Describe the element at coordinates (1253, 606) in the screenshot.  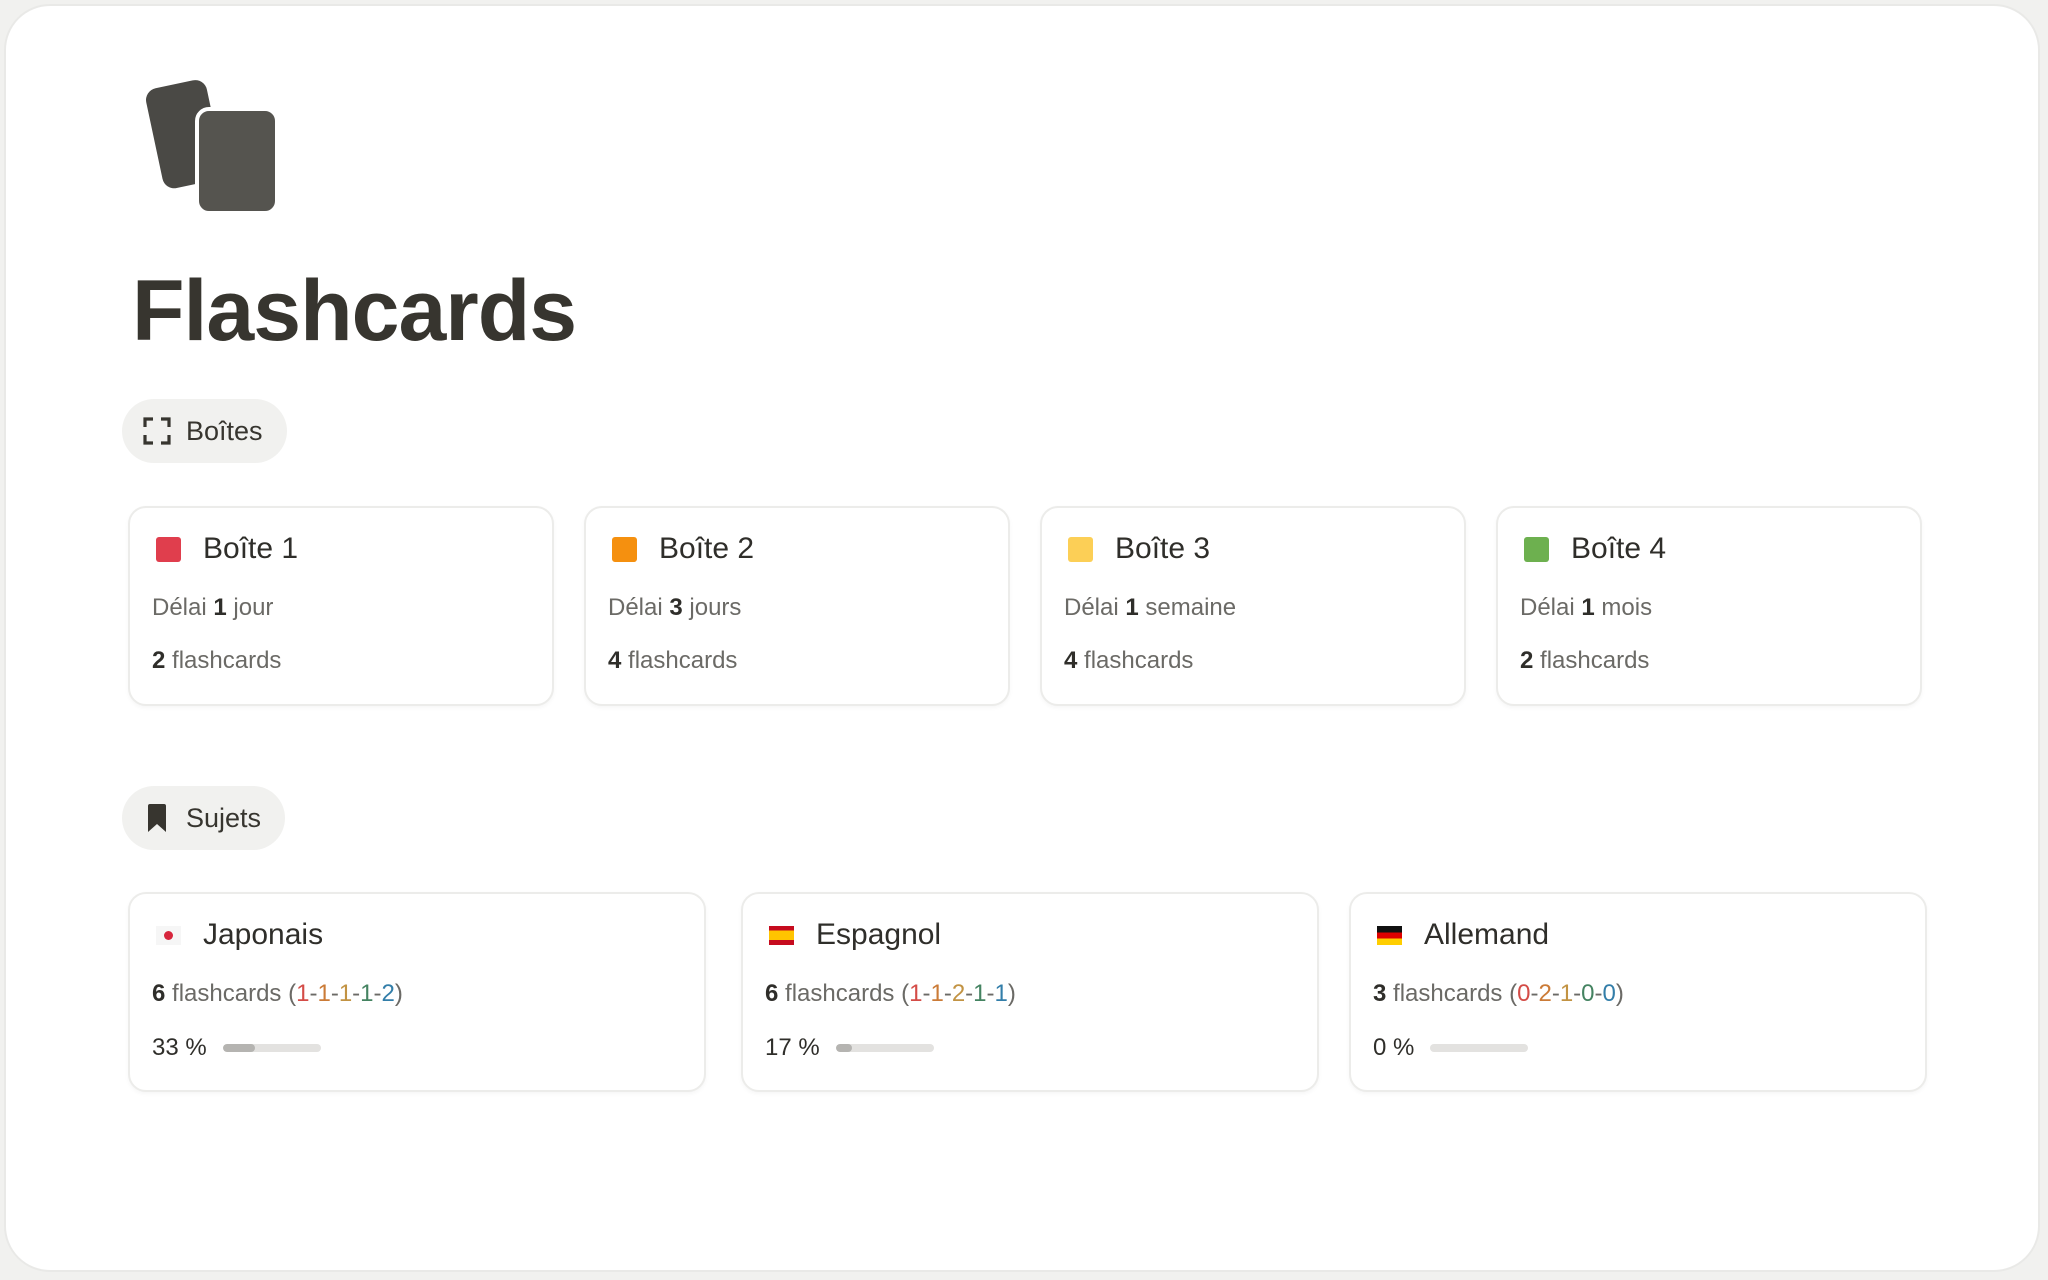
I see `box-card-3: Boîte 3 Délai 1 semaine 4 flashcards` at that location.